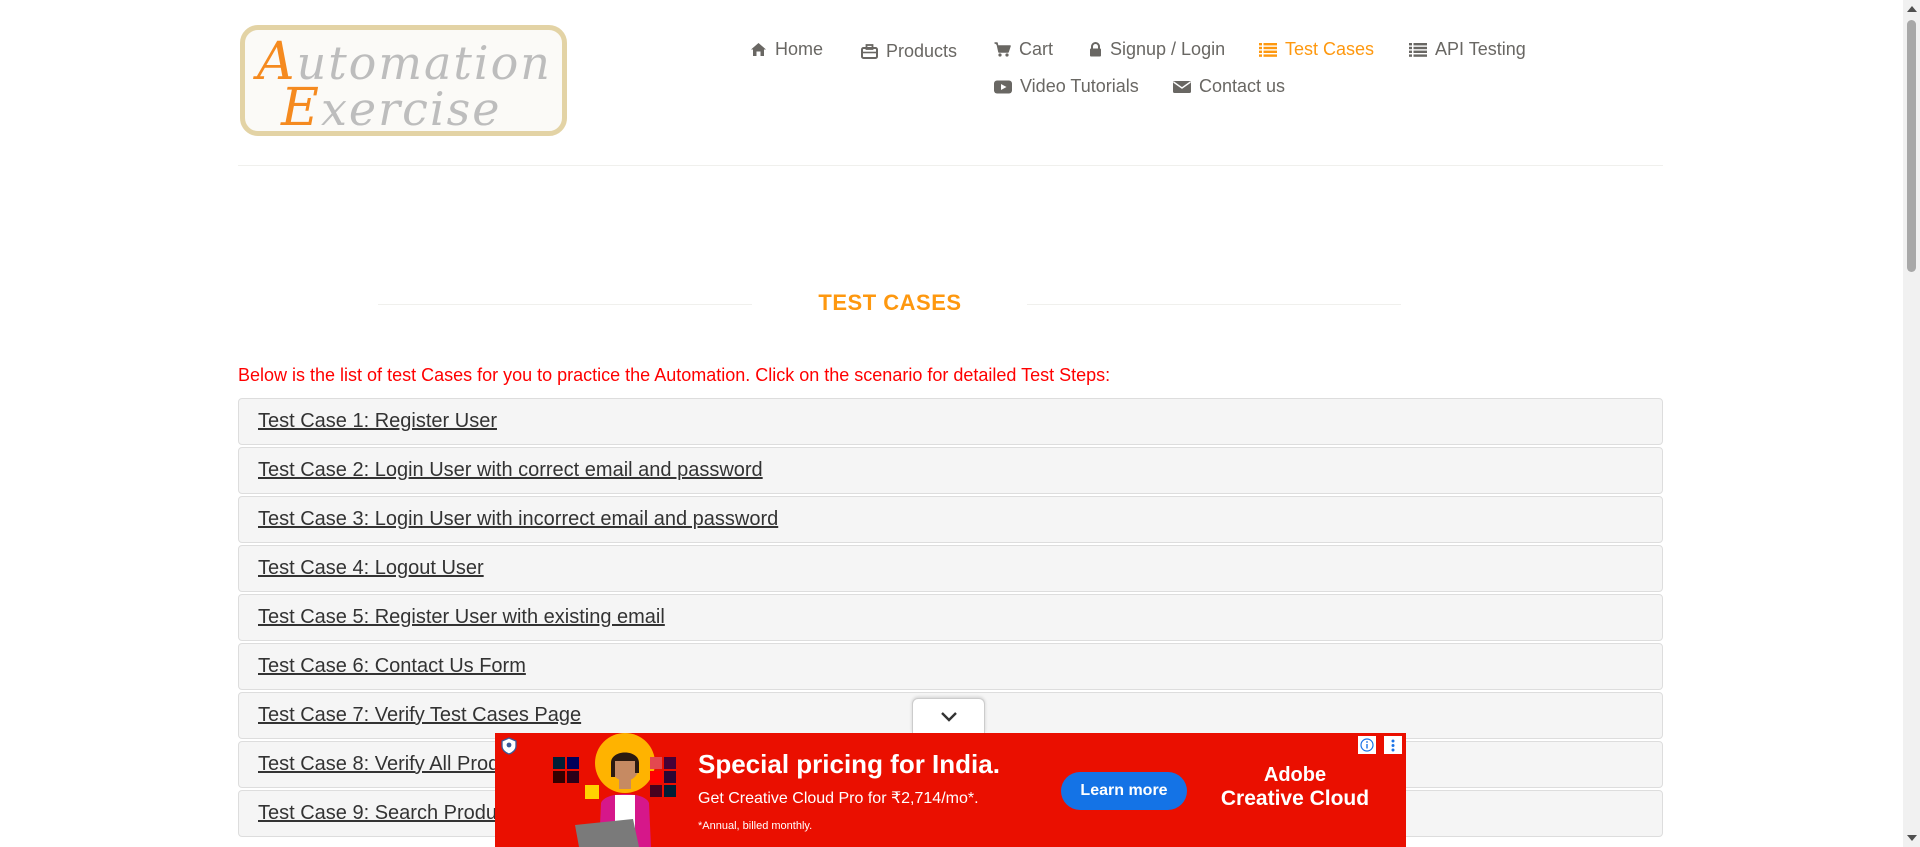  I want to click on ad-collapse-button, so click(948, 715).